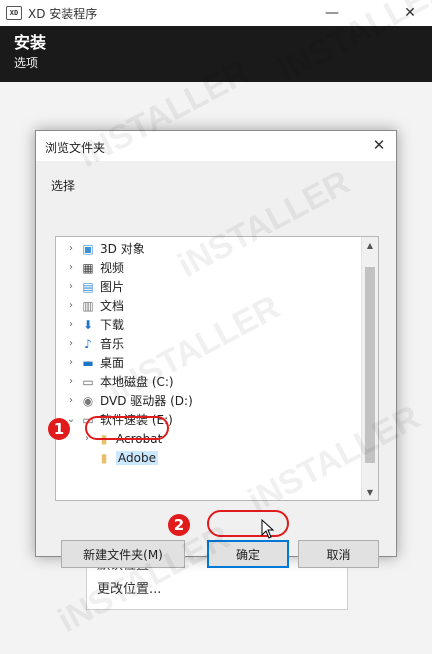 This screenshot has width=432, height=654. What do you see at coordinates (127, 428) in the screenshot?
I see `highlight-ring-drive` at bounding box center [127, 428].